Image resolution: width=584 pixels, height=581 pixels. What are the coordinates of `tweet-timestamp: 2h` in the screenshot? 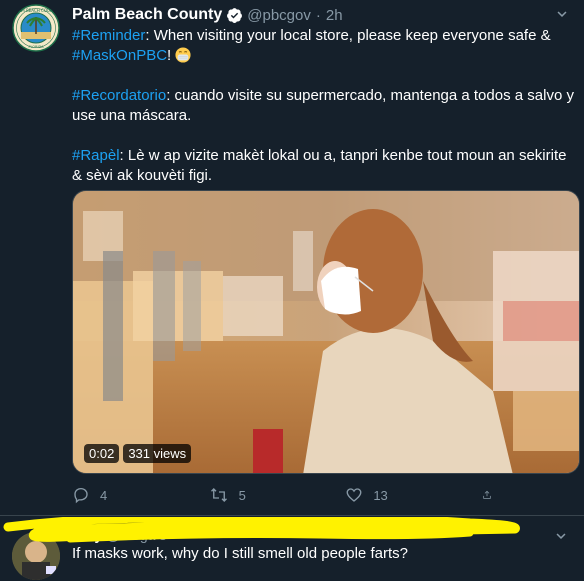 It's located at (334, 15).